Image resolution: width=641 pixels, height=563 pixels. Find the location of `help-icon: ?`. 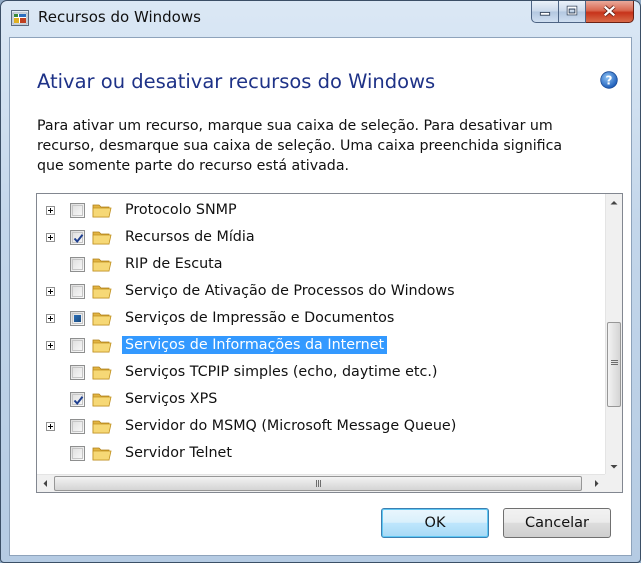

help-icon: ? is located at coordinates (609, 80).